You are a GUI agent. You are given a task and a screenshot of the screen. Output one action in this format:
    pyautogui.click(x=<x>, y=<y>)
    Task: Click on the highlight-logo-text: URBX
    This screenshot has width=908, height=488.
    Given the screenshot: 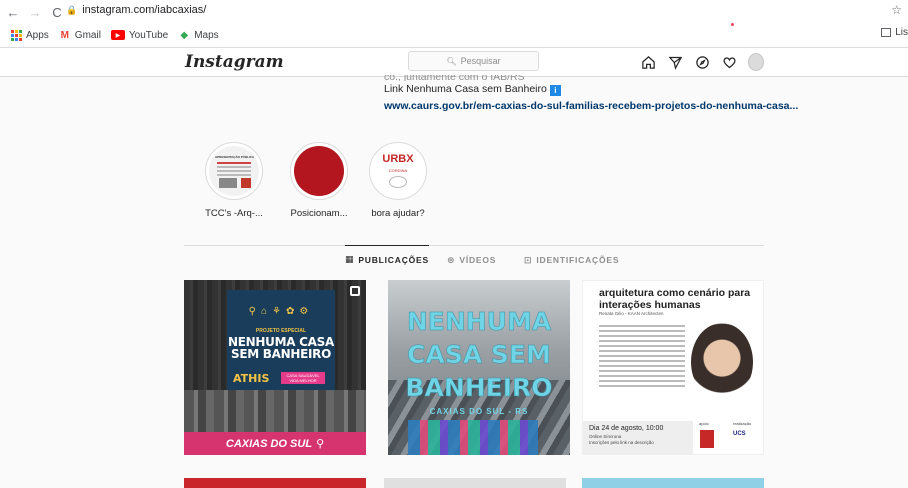 What is the action you would take?
    pyautogui.click(x=398, y=159)
    